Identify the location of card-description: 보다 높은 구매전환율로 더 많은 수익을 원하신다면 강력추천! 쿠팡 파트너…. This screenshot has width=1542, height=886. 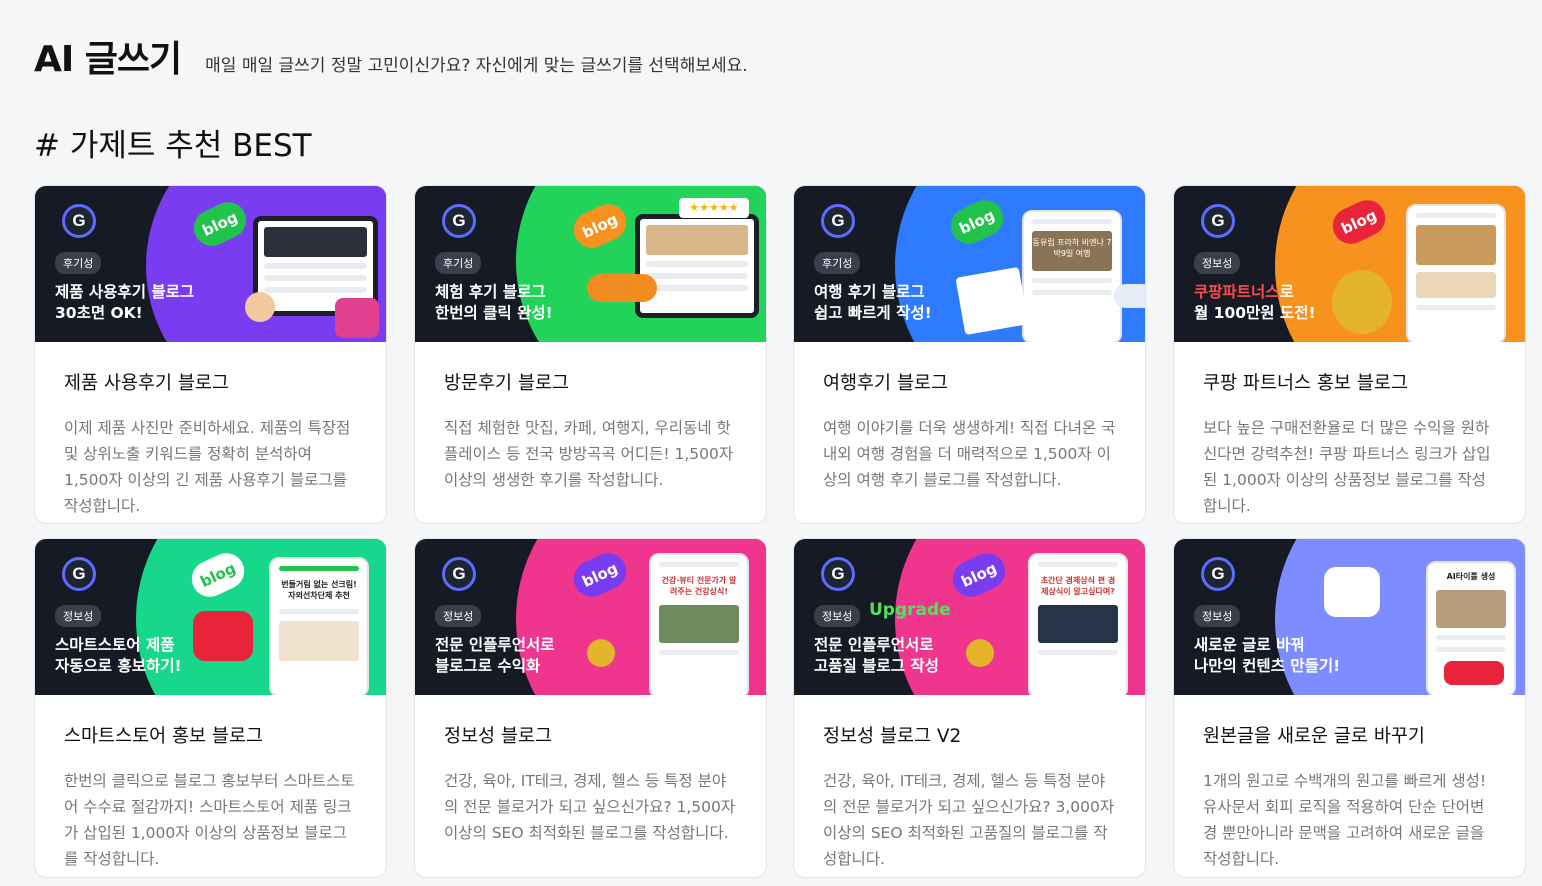
(1347, 467).